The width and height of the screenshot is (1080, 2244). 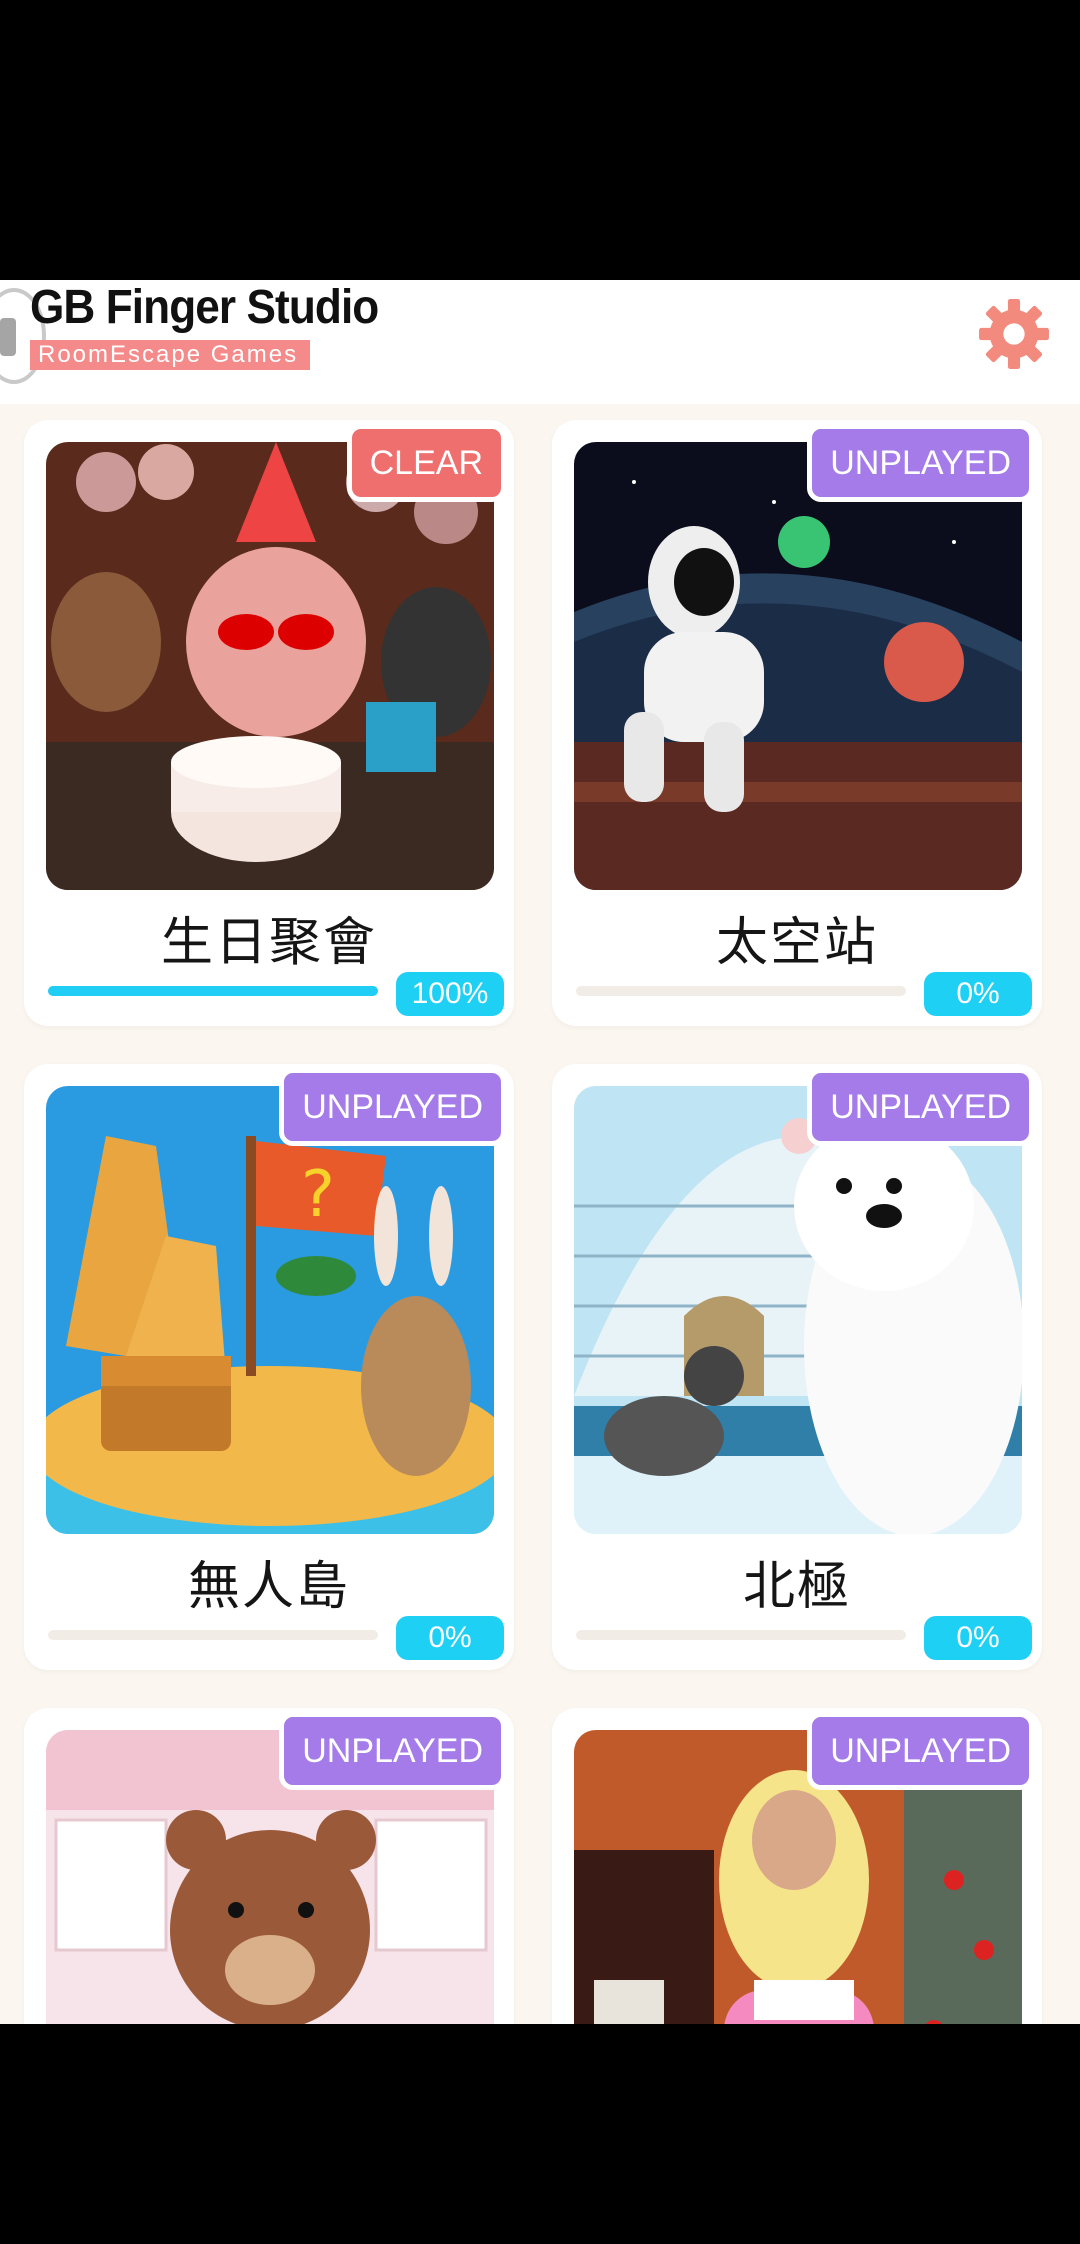 What do you see at coordinates (796, 1587) in the screenshot?
I see `game-title: 北極` at bounding box center [796, 1587].